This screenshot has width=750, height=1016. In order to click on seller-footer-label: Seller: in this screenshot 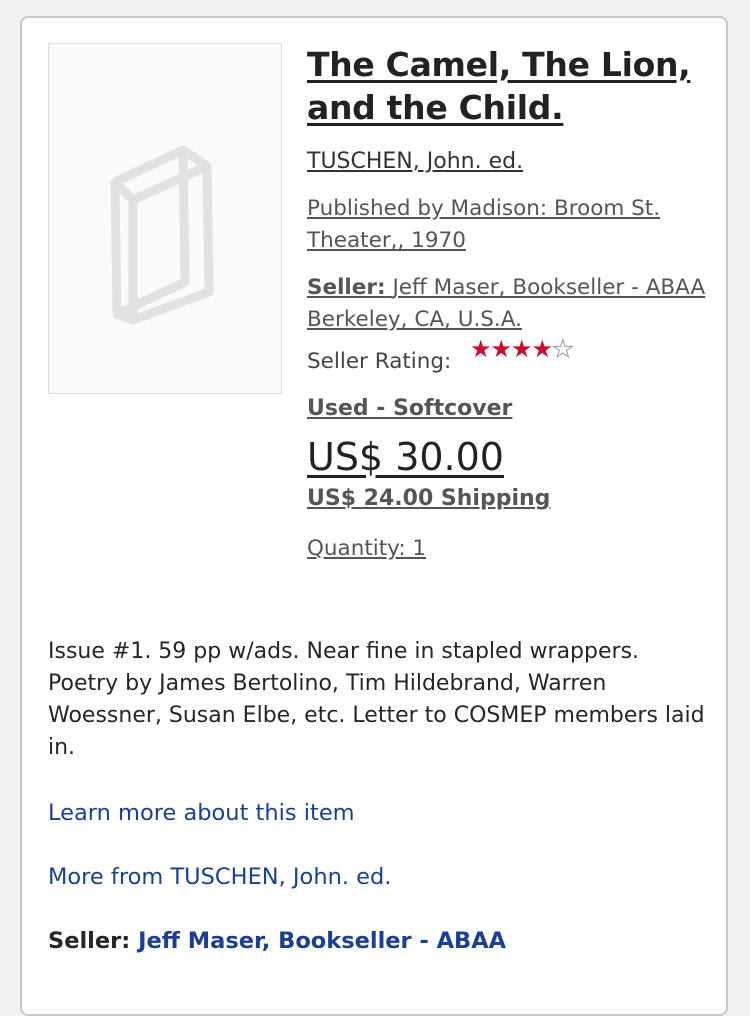, I will do `click(89, 941)`.